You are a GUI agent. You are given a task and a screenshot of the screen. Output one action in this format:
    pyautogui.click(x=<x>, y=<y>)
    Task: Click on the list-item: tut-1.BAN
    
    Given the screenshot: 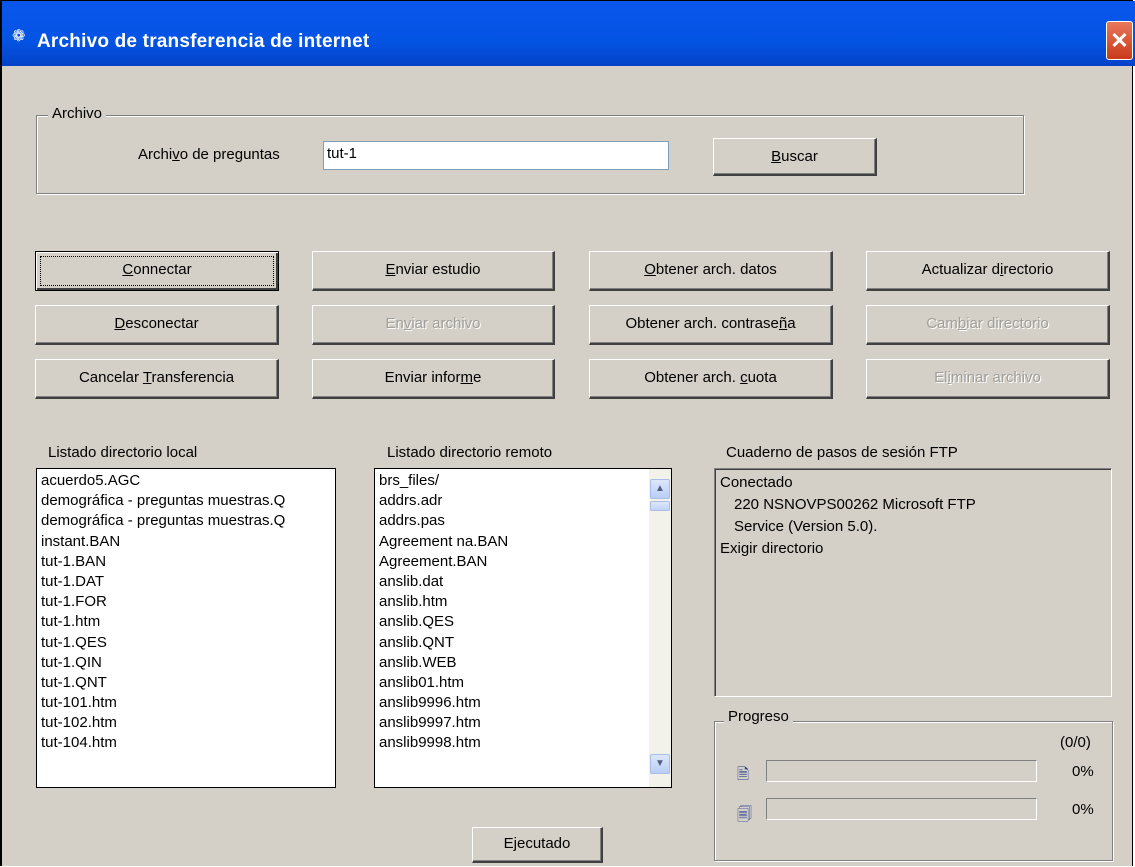 What is the action you would take?
    pyautogui.click(x=188, y=562)
    